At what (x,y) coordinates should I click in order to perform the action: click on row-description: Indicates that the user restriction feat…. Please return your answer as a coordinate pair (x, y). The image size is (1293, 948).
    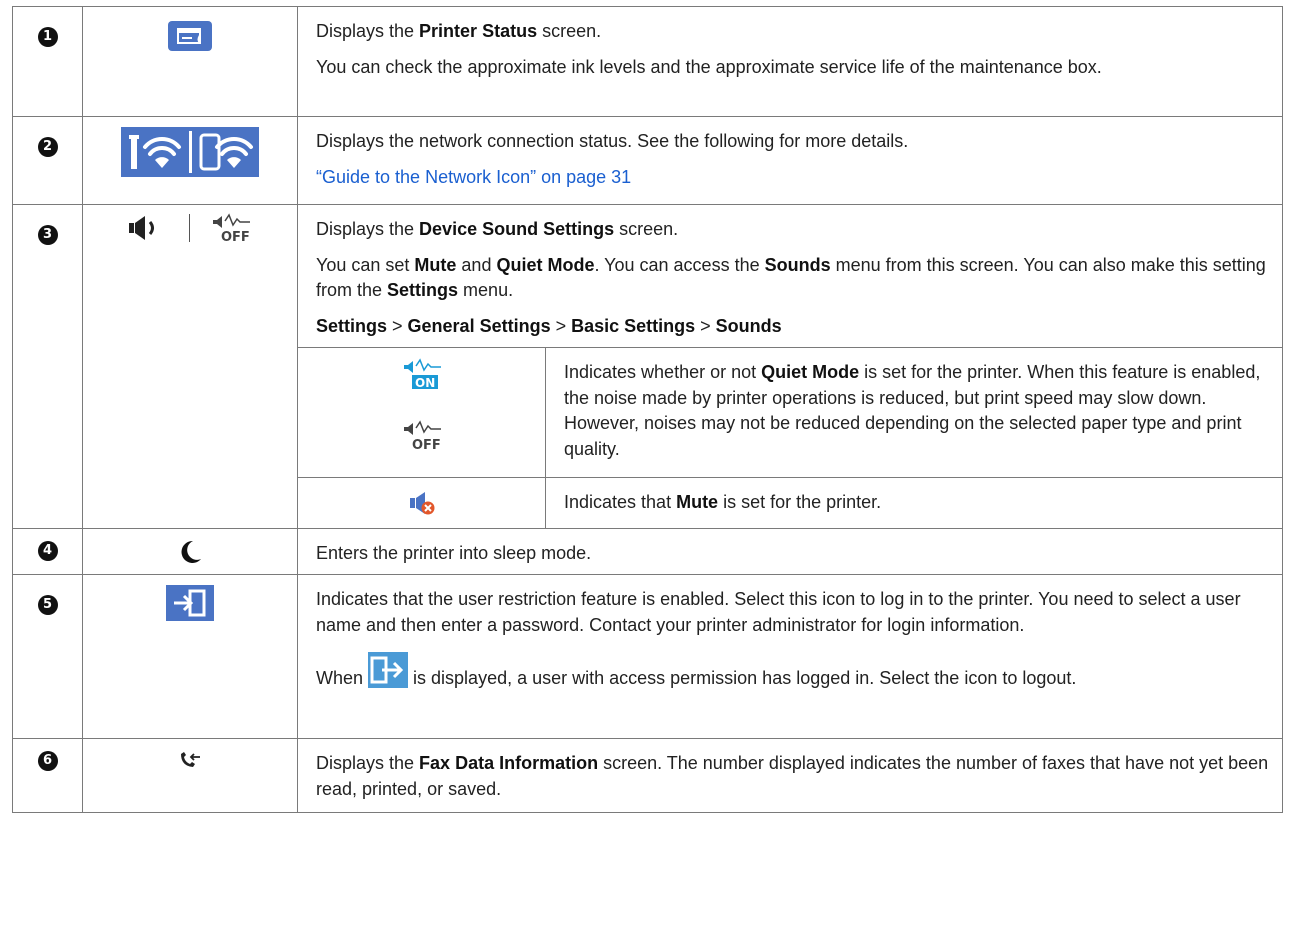
    Looking at the image, I should click on (778, 612).